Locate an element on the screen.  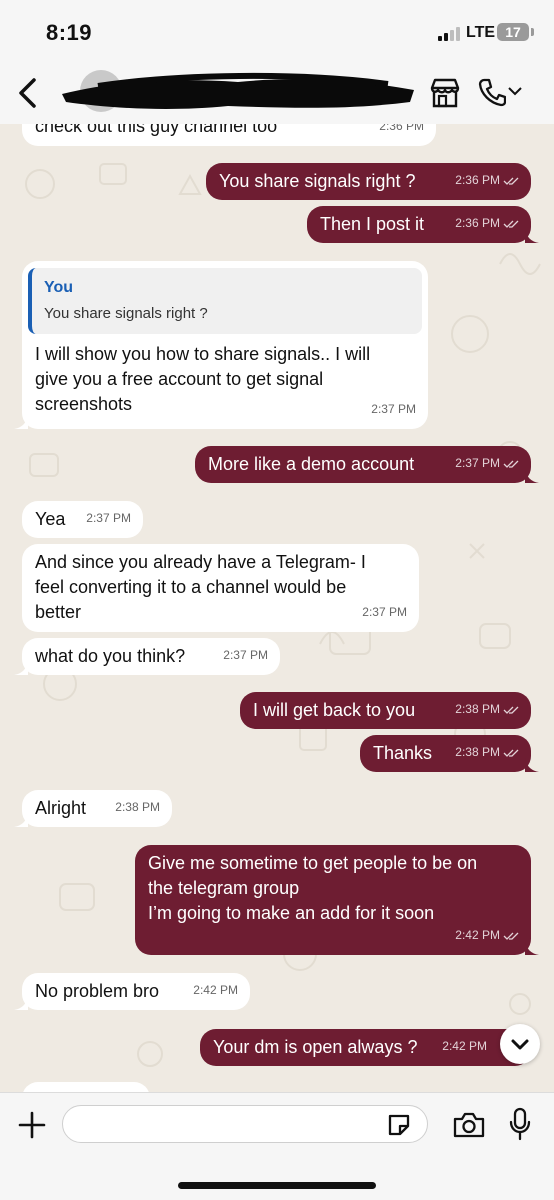
call-icon is located at coordinates (492, 92).